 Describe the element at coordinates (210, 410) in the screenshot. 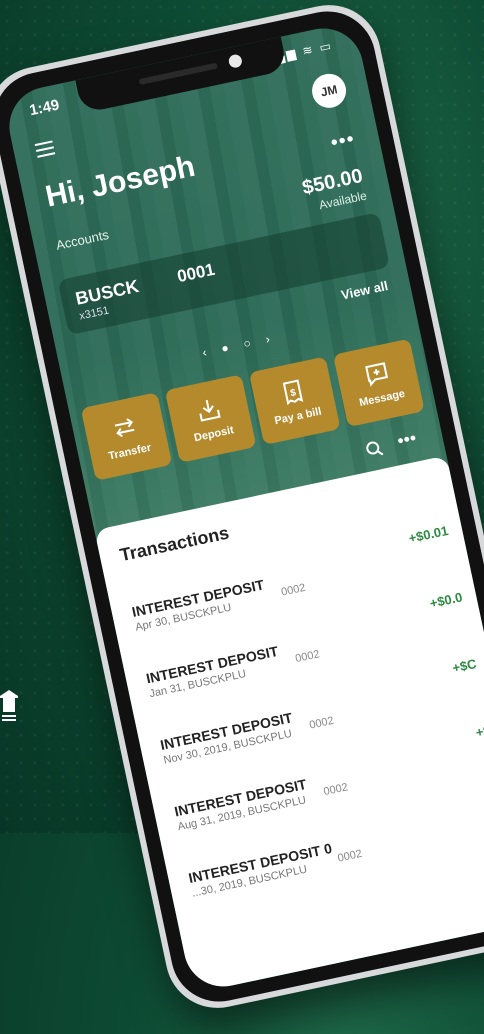

I see `deposit-icon` at that location.